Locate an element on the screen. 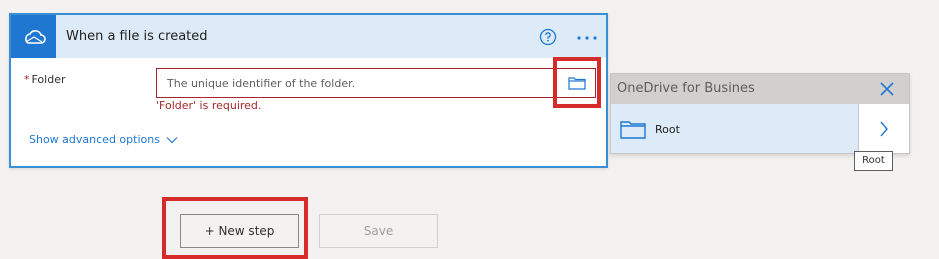 Image resolution: width=939 pixels, height=259 pixels. folder-picker-panel-header: OneDrive for Busines is located at coordinates (760, 89).